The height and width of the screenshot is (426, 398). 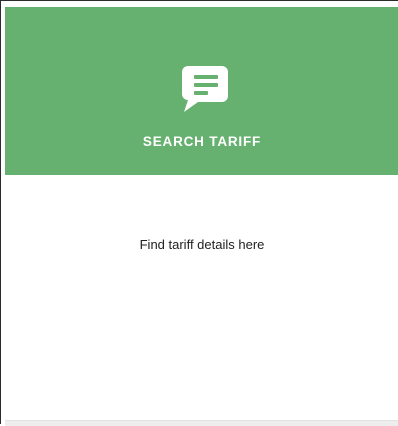 I want to click on card-description: Find tariff details here, so click(x=202, y=244).